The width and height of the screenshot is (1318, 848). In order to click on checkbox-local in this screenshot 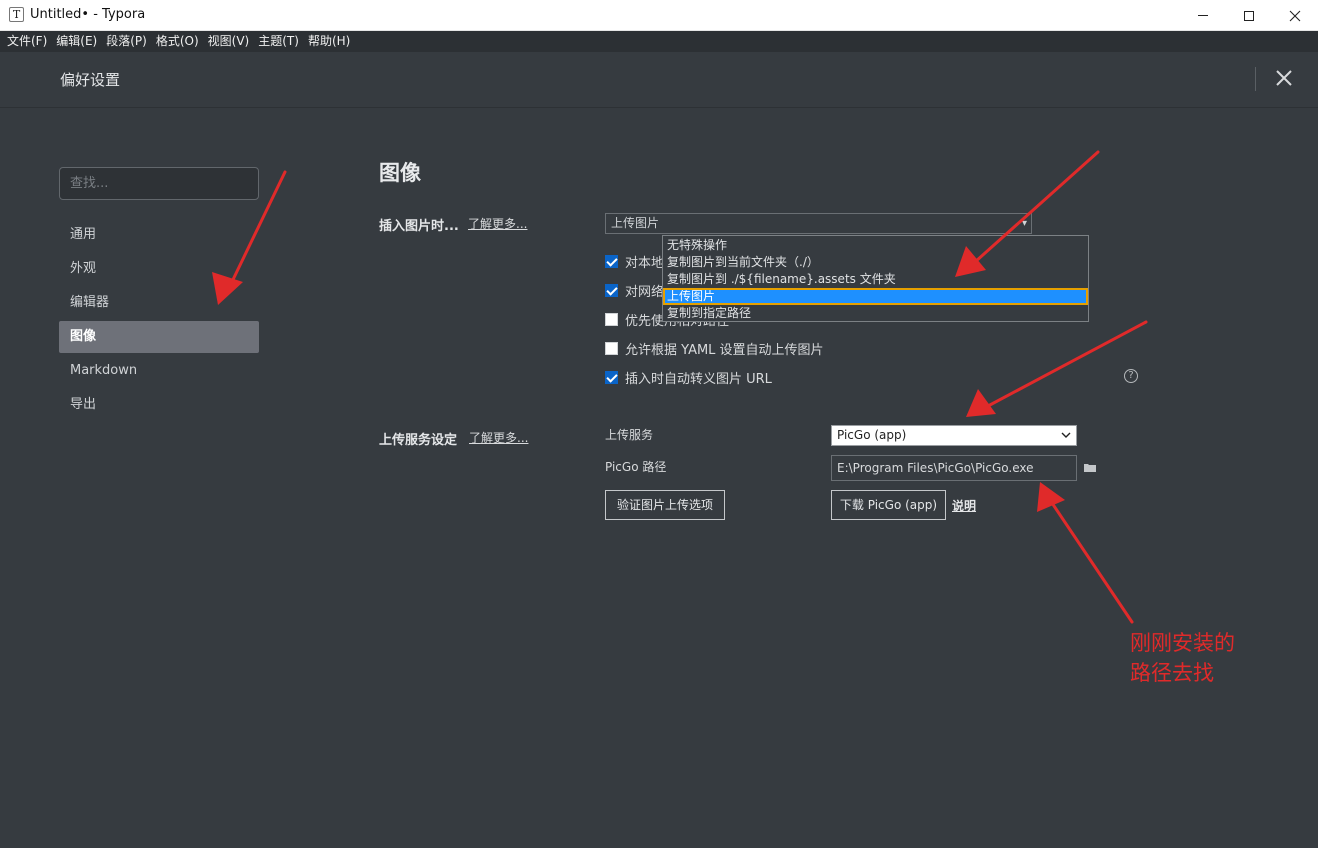, I will do `click(611, 261)`.